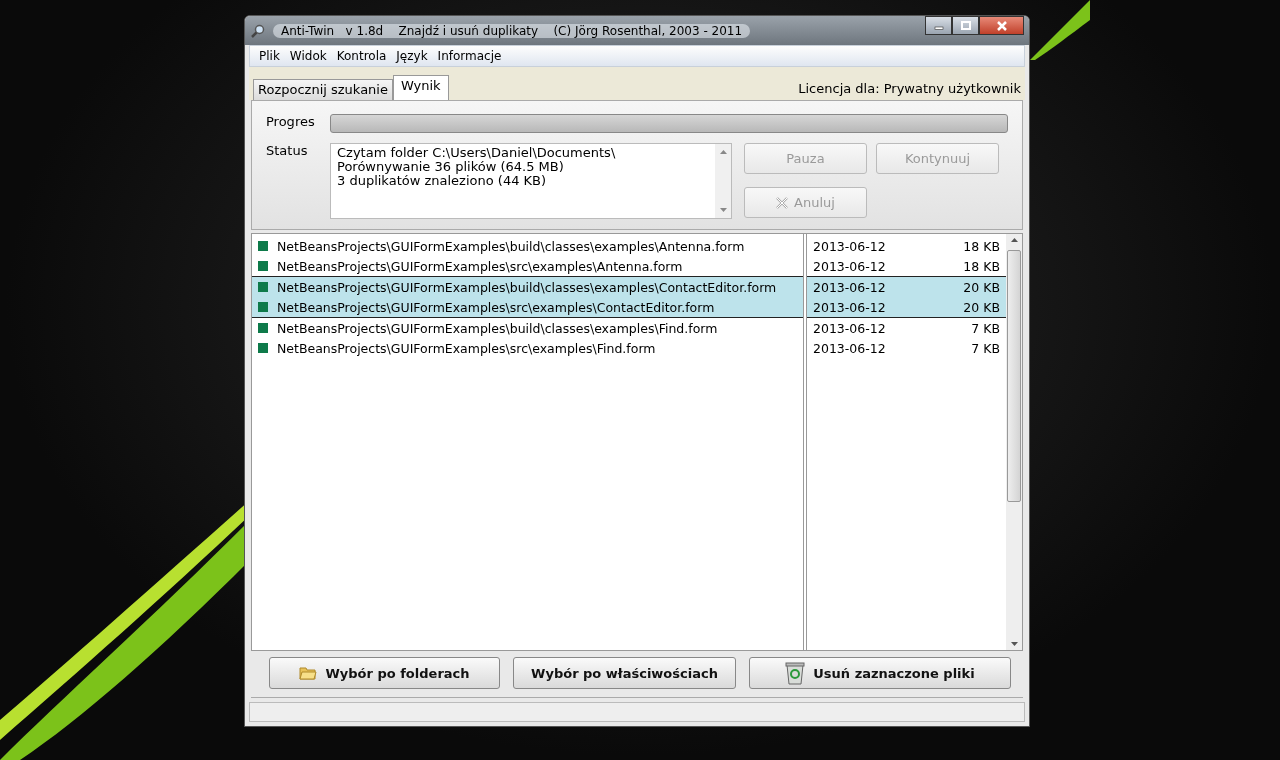 The image size is (1280, 760). Describe the element at coordinates (511, 246) in the screenshot. I see `file-path: NetBeansProjects\GUIFormExamples\build\classes\examples\Antenna.form` at that location.